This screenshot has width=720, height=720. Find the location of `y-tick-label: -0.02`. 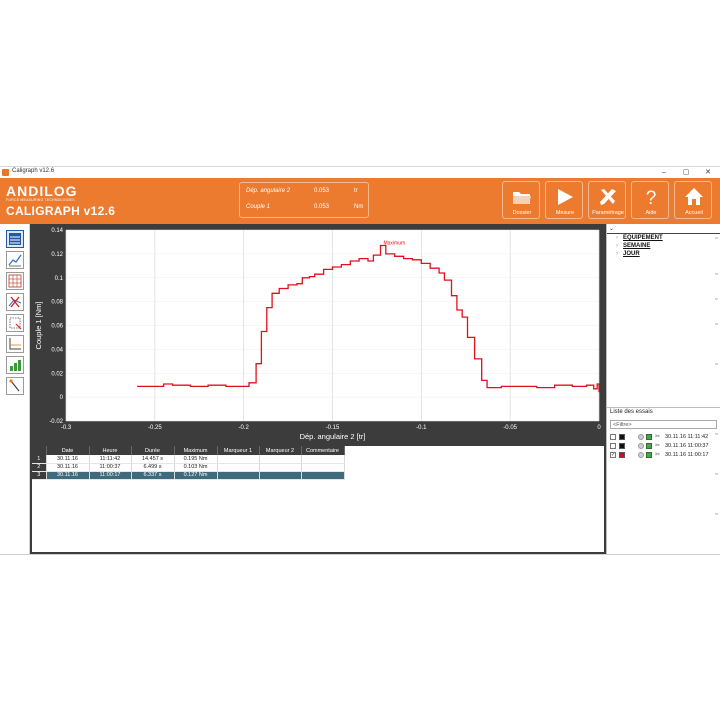

y-tick-label: -0.02 is located at coordinates (56, 422).